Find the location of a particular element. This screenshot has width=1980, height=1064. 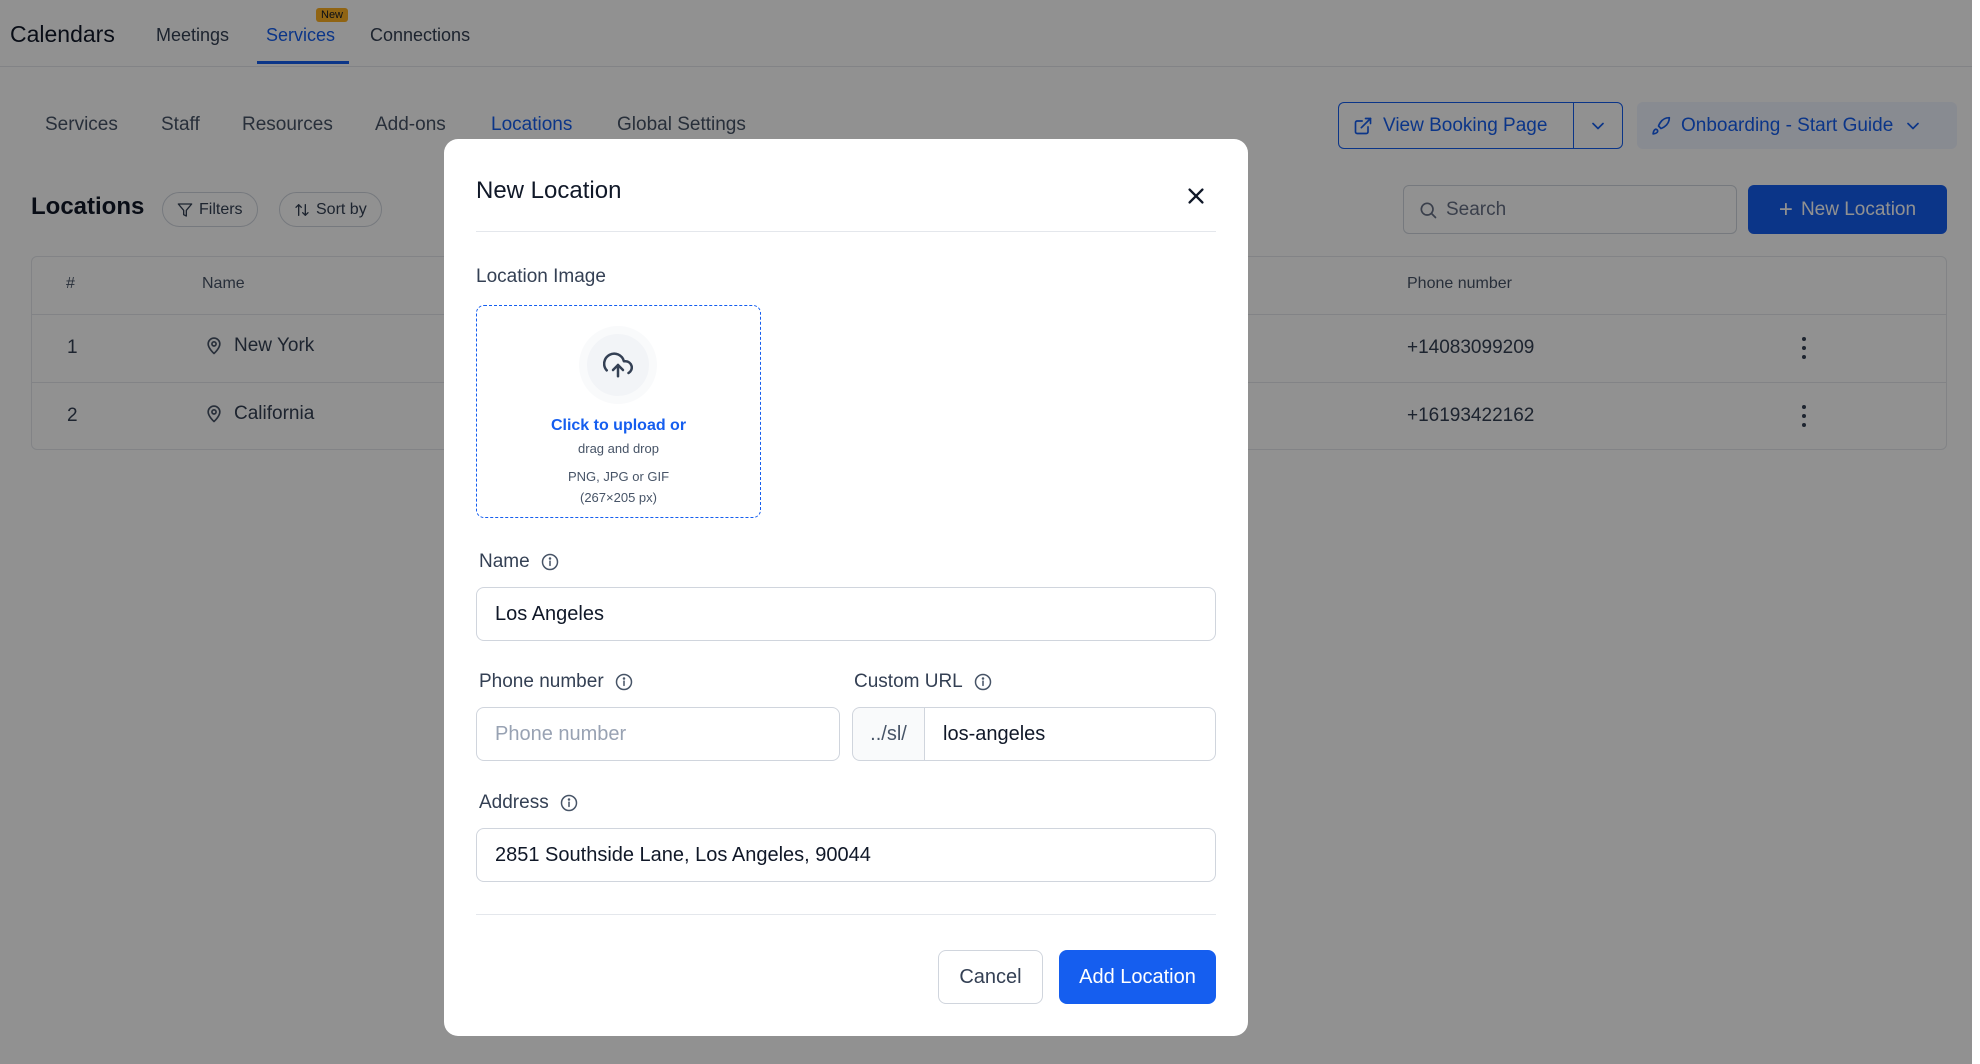

name-input: Los Angeles is located at coordinates (846, 614).